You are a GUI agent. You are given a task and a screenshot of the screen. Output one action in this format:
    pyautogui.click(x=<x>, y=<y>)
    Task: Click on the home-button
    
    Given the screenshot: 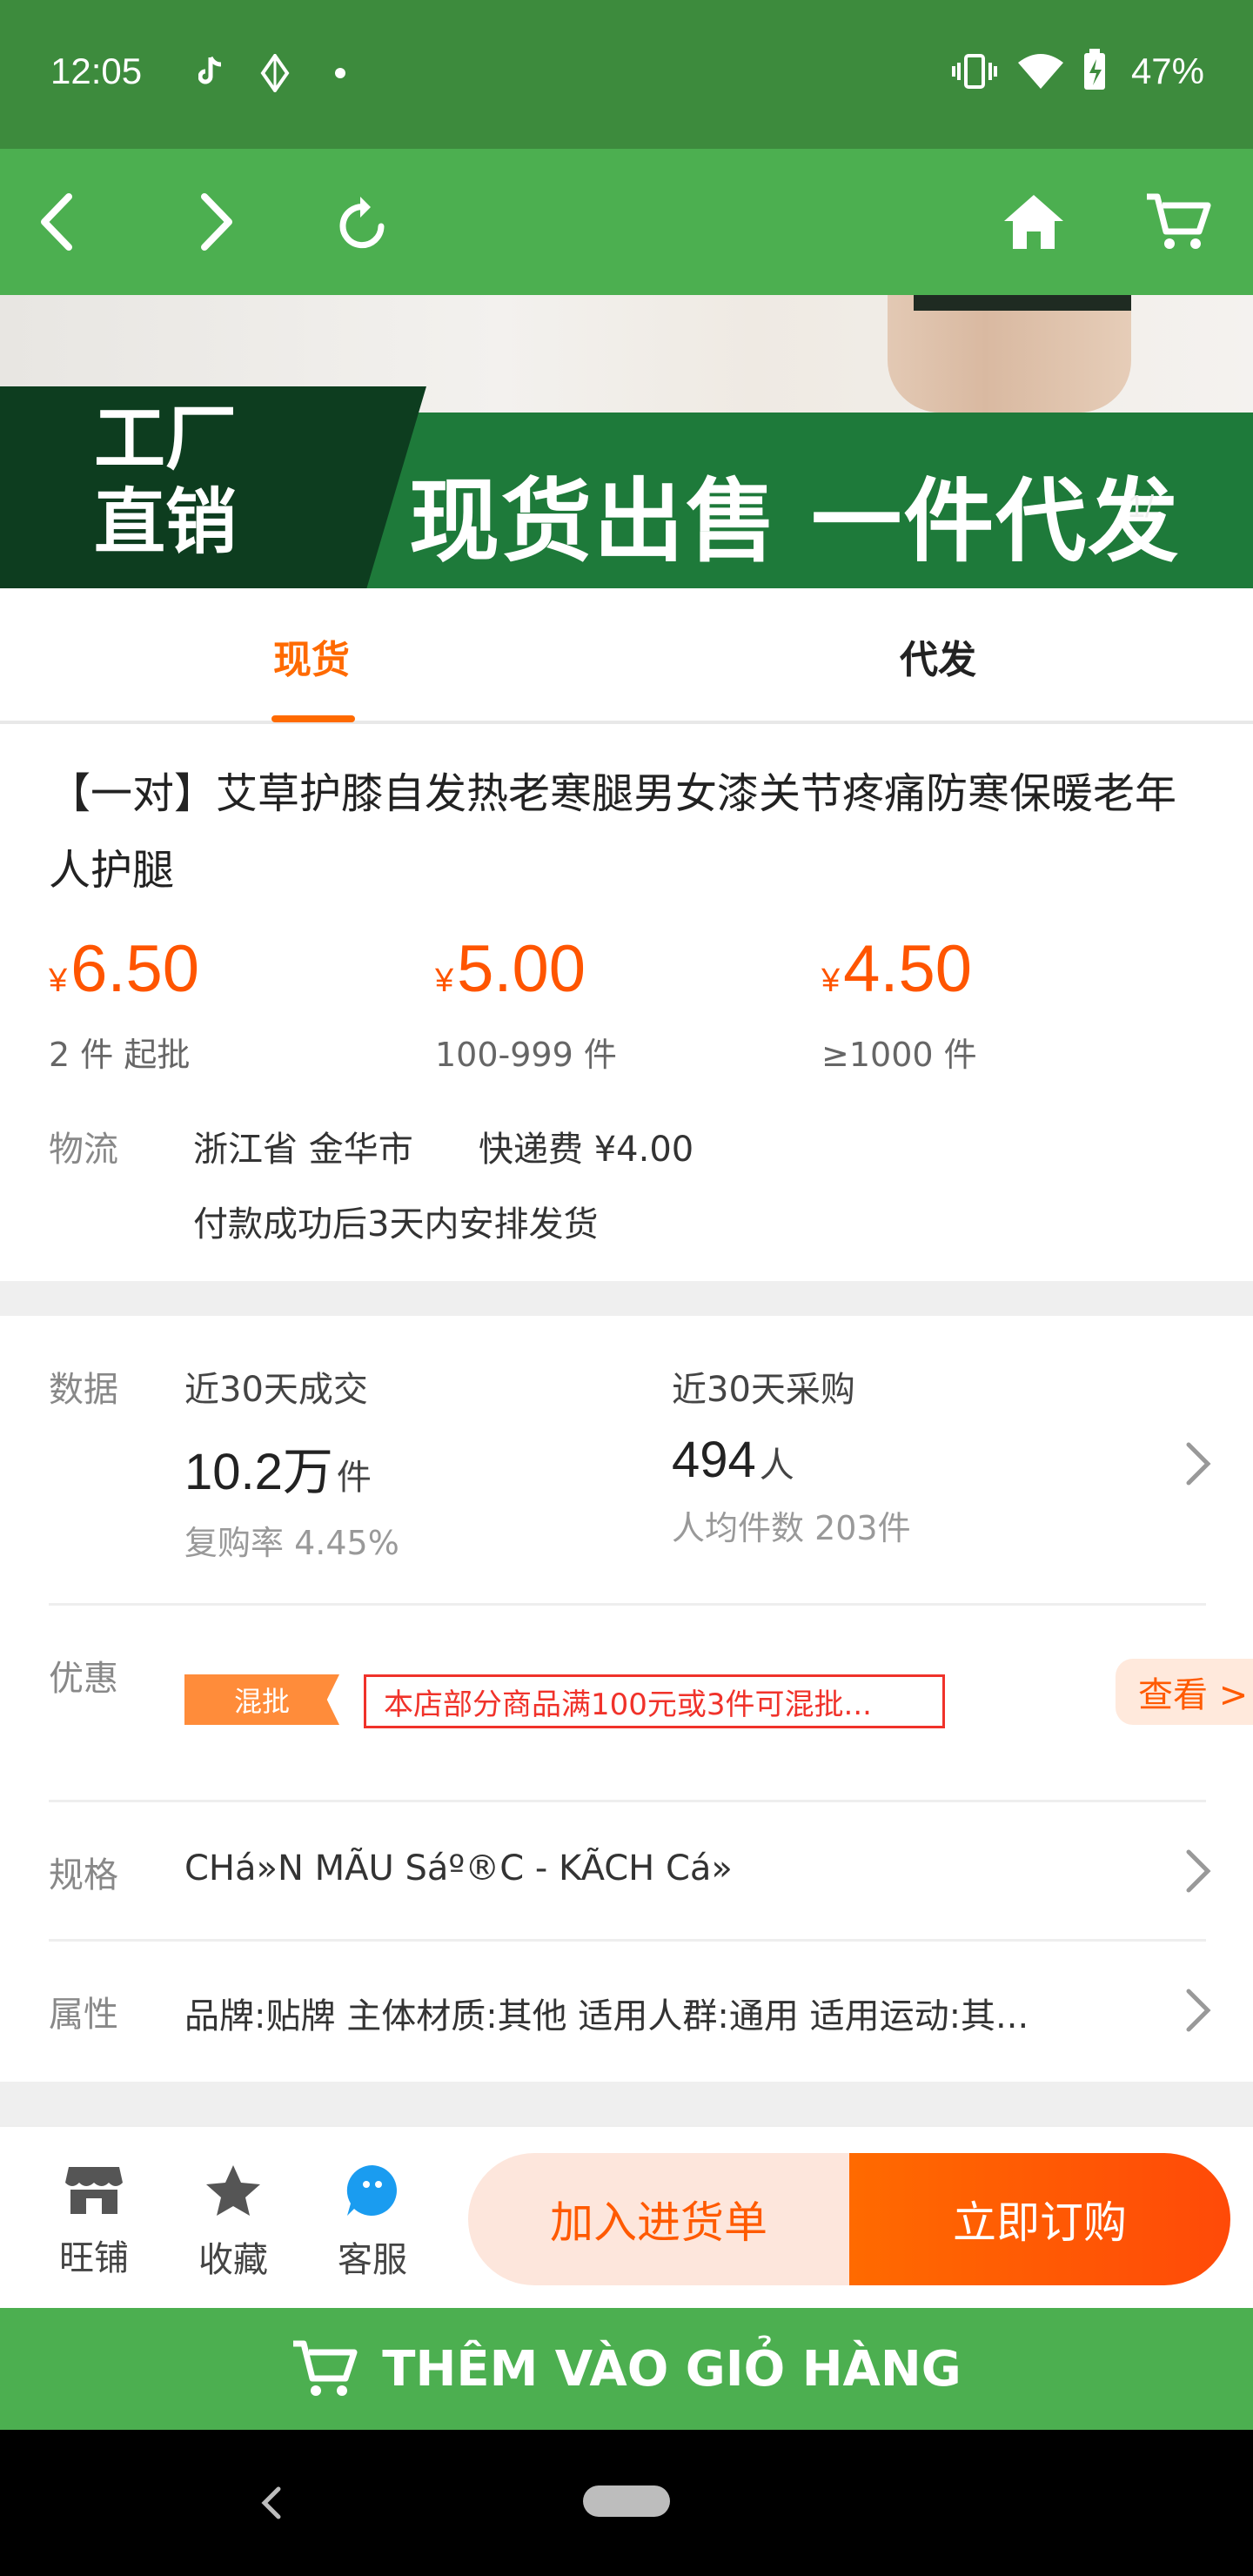 What is the action you would take?
    pyautogui.click(x=1033, y=222)
    